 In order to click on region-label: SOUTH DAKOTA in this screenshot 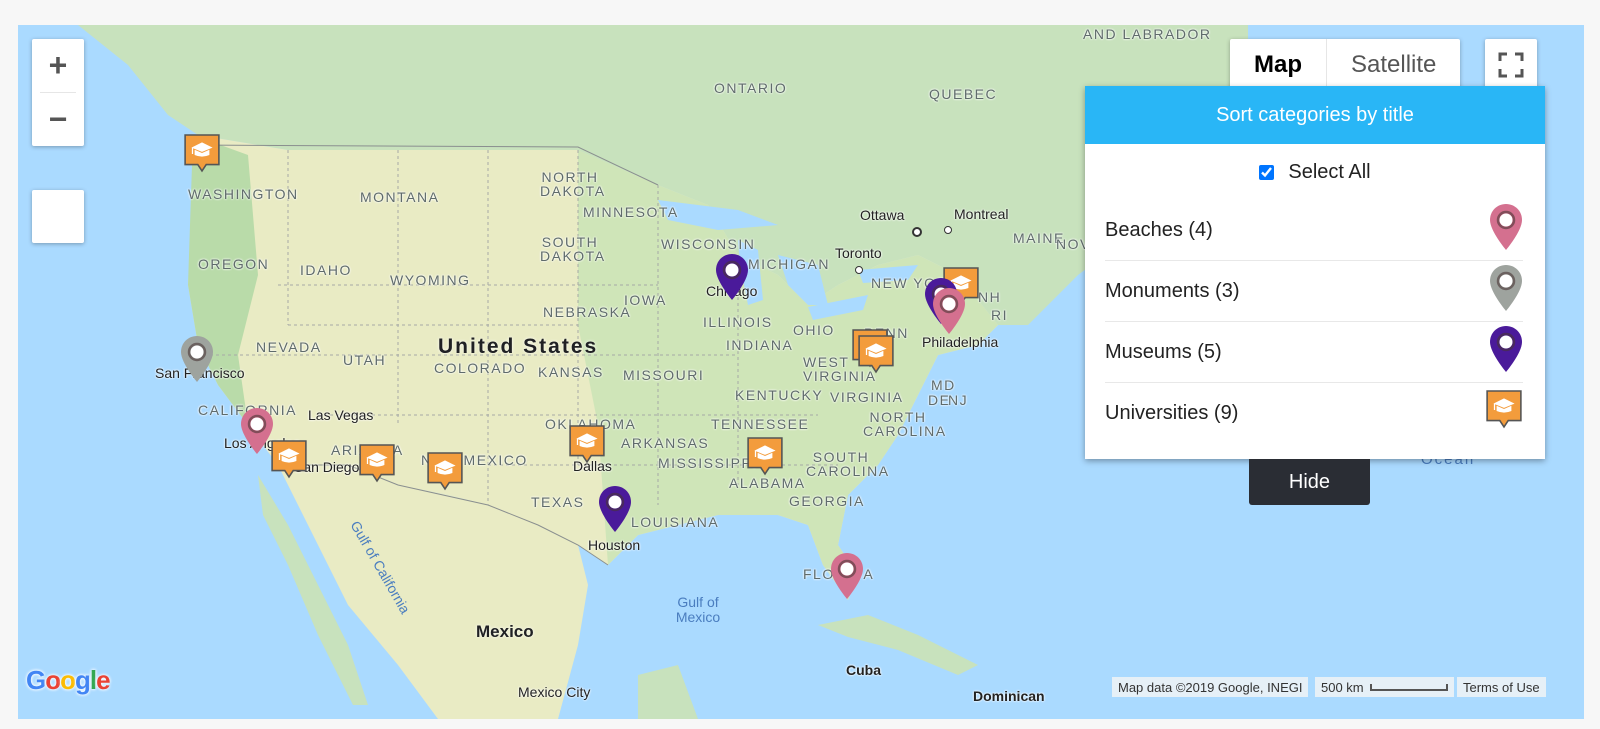, I will do `click(573, 249)`.